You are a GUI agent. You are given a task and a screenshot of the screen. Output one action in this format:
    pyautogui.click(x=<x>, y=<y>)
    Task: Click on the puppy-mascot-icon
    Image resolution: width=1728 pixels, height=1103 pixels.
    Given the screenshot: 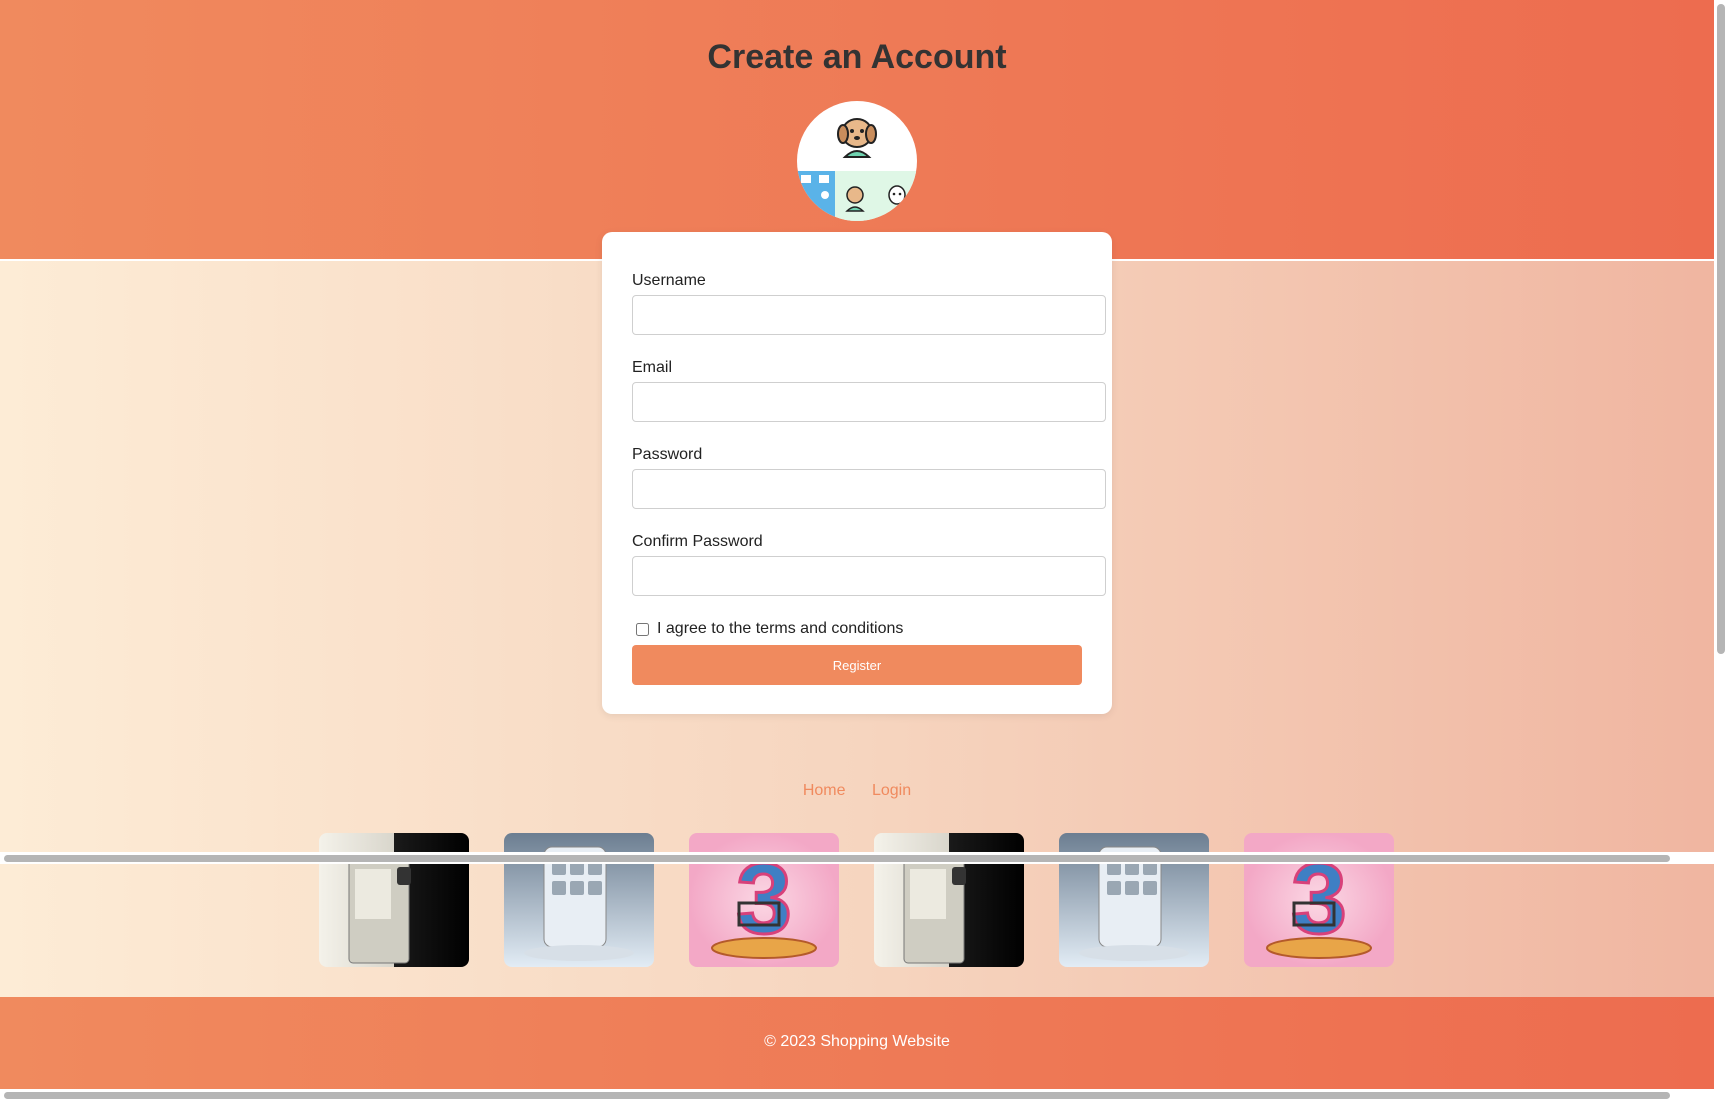 What is the action you would take?
    pyautogui.click(x=857, y=169)
    